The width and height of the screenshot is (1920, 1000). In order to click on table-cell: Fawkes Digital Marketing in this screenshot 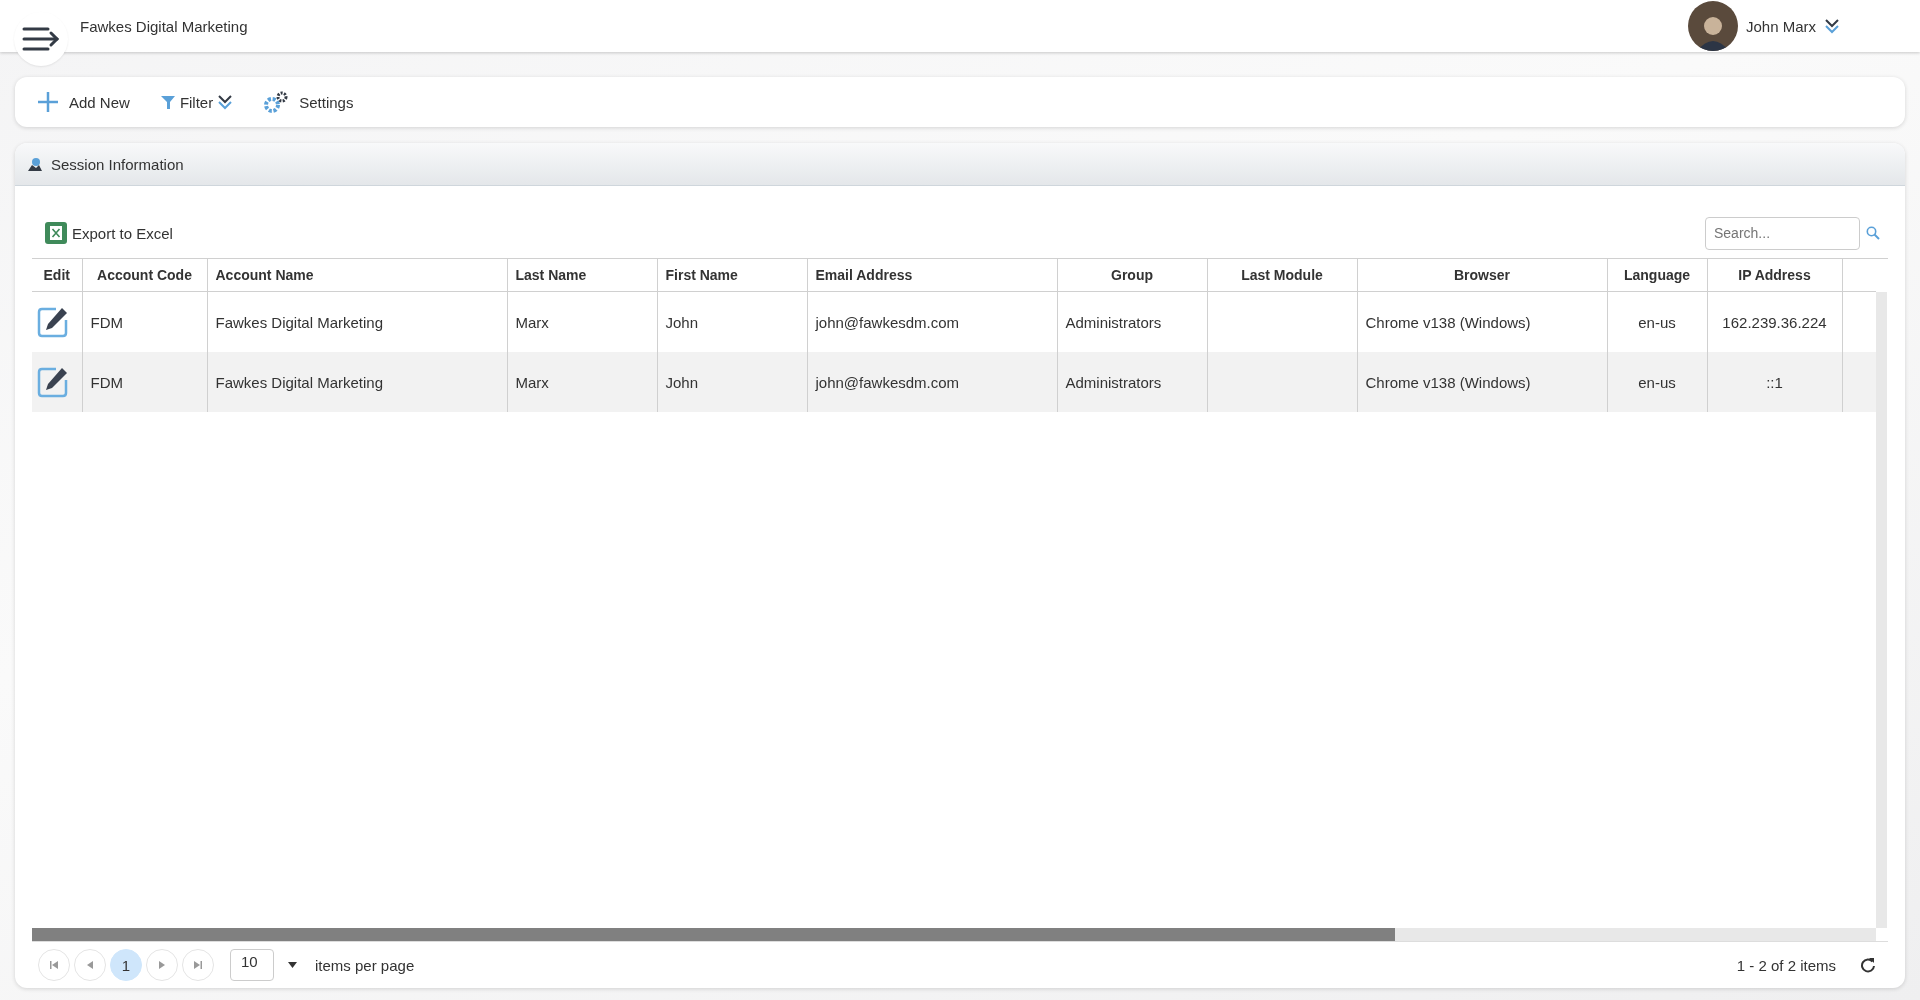, I will do `click(357, 382)`.